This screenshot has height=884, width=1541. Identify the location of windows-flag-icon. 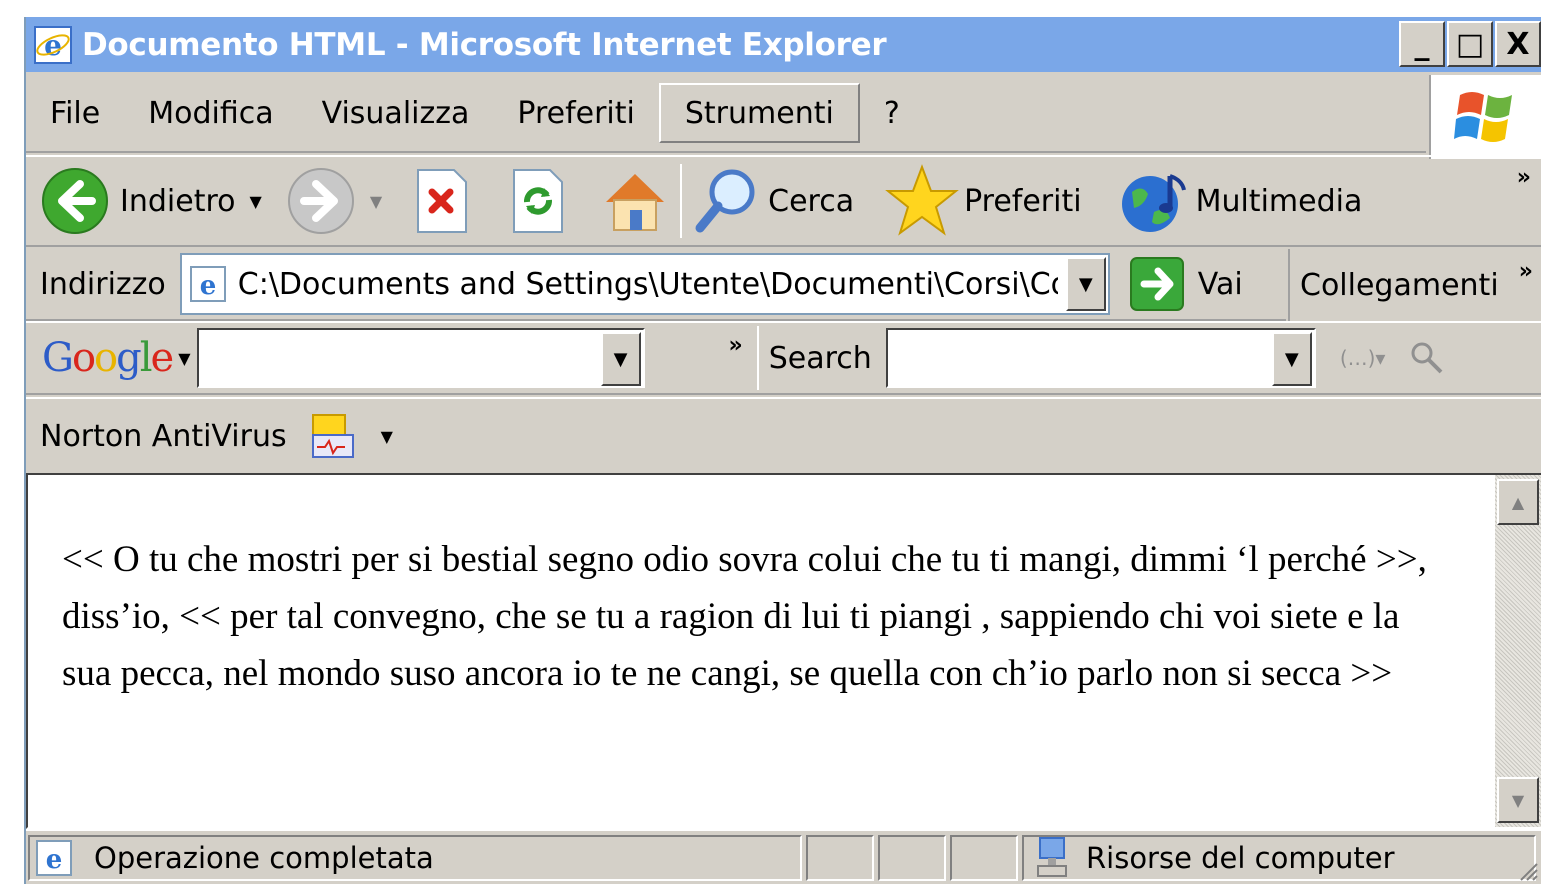
(1485, 117).